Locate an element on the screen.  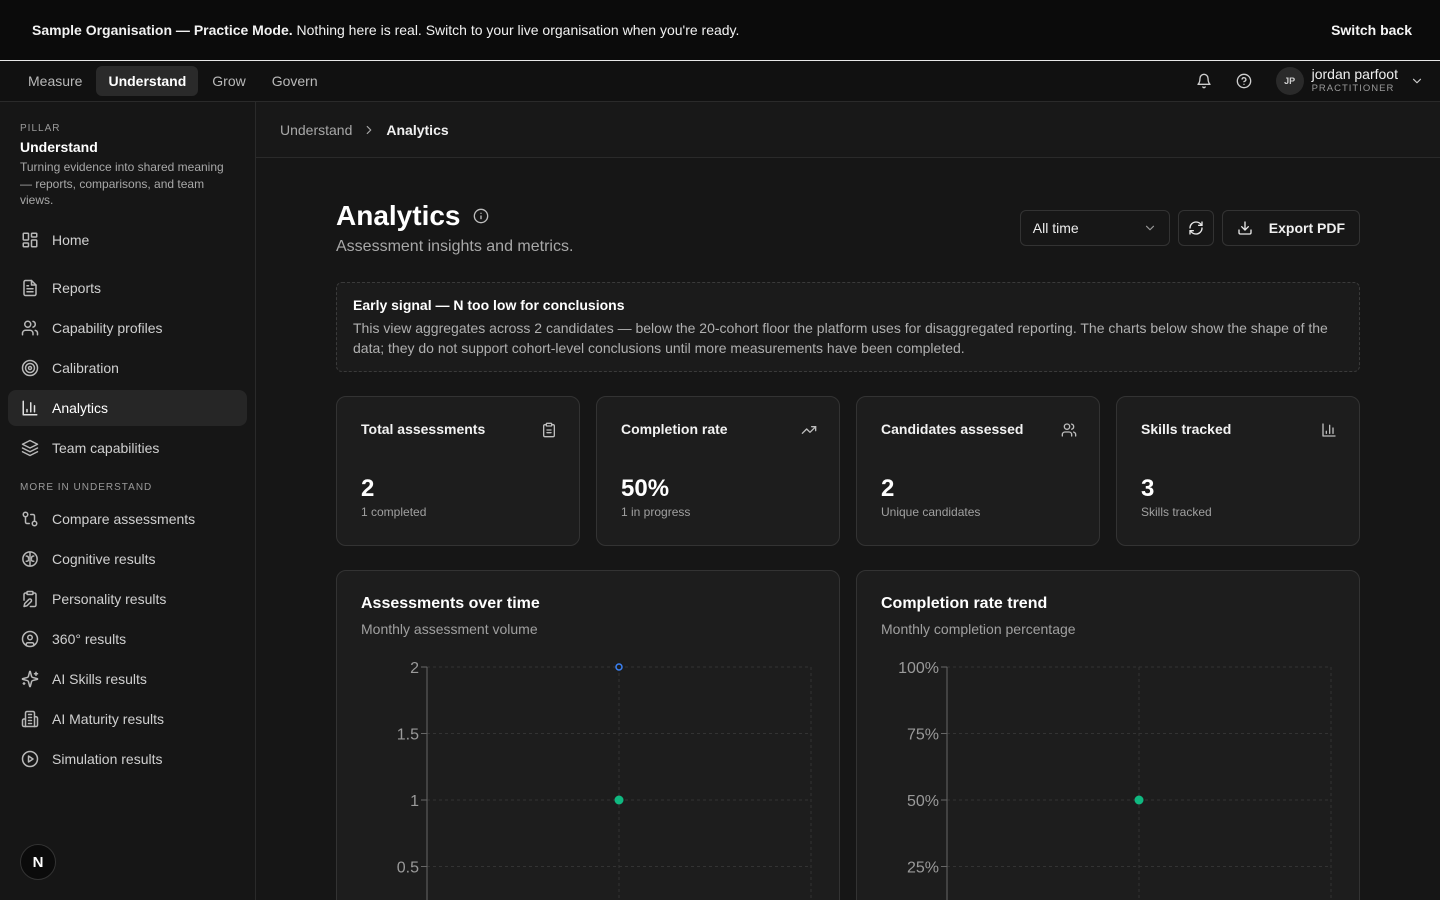
compare-icon is located at coordinates (30, 519).